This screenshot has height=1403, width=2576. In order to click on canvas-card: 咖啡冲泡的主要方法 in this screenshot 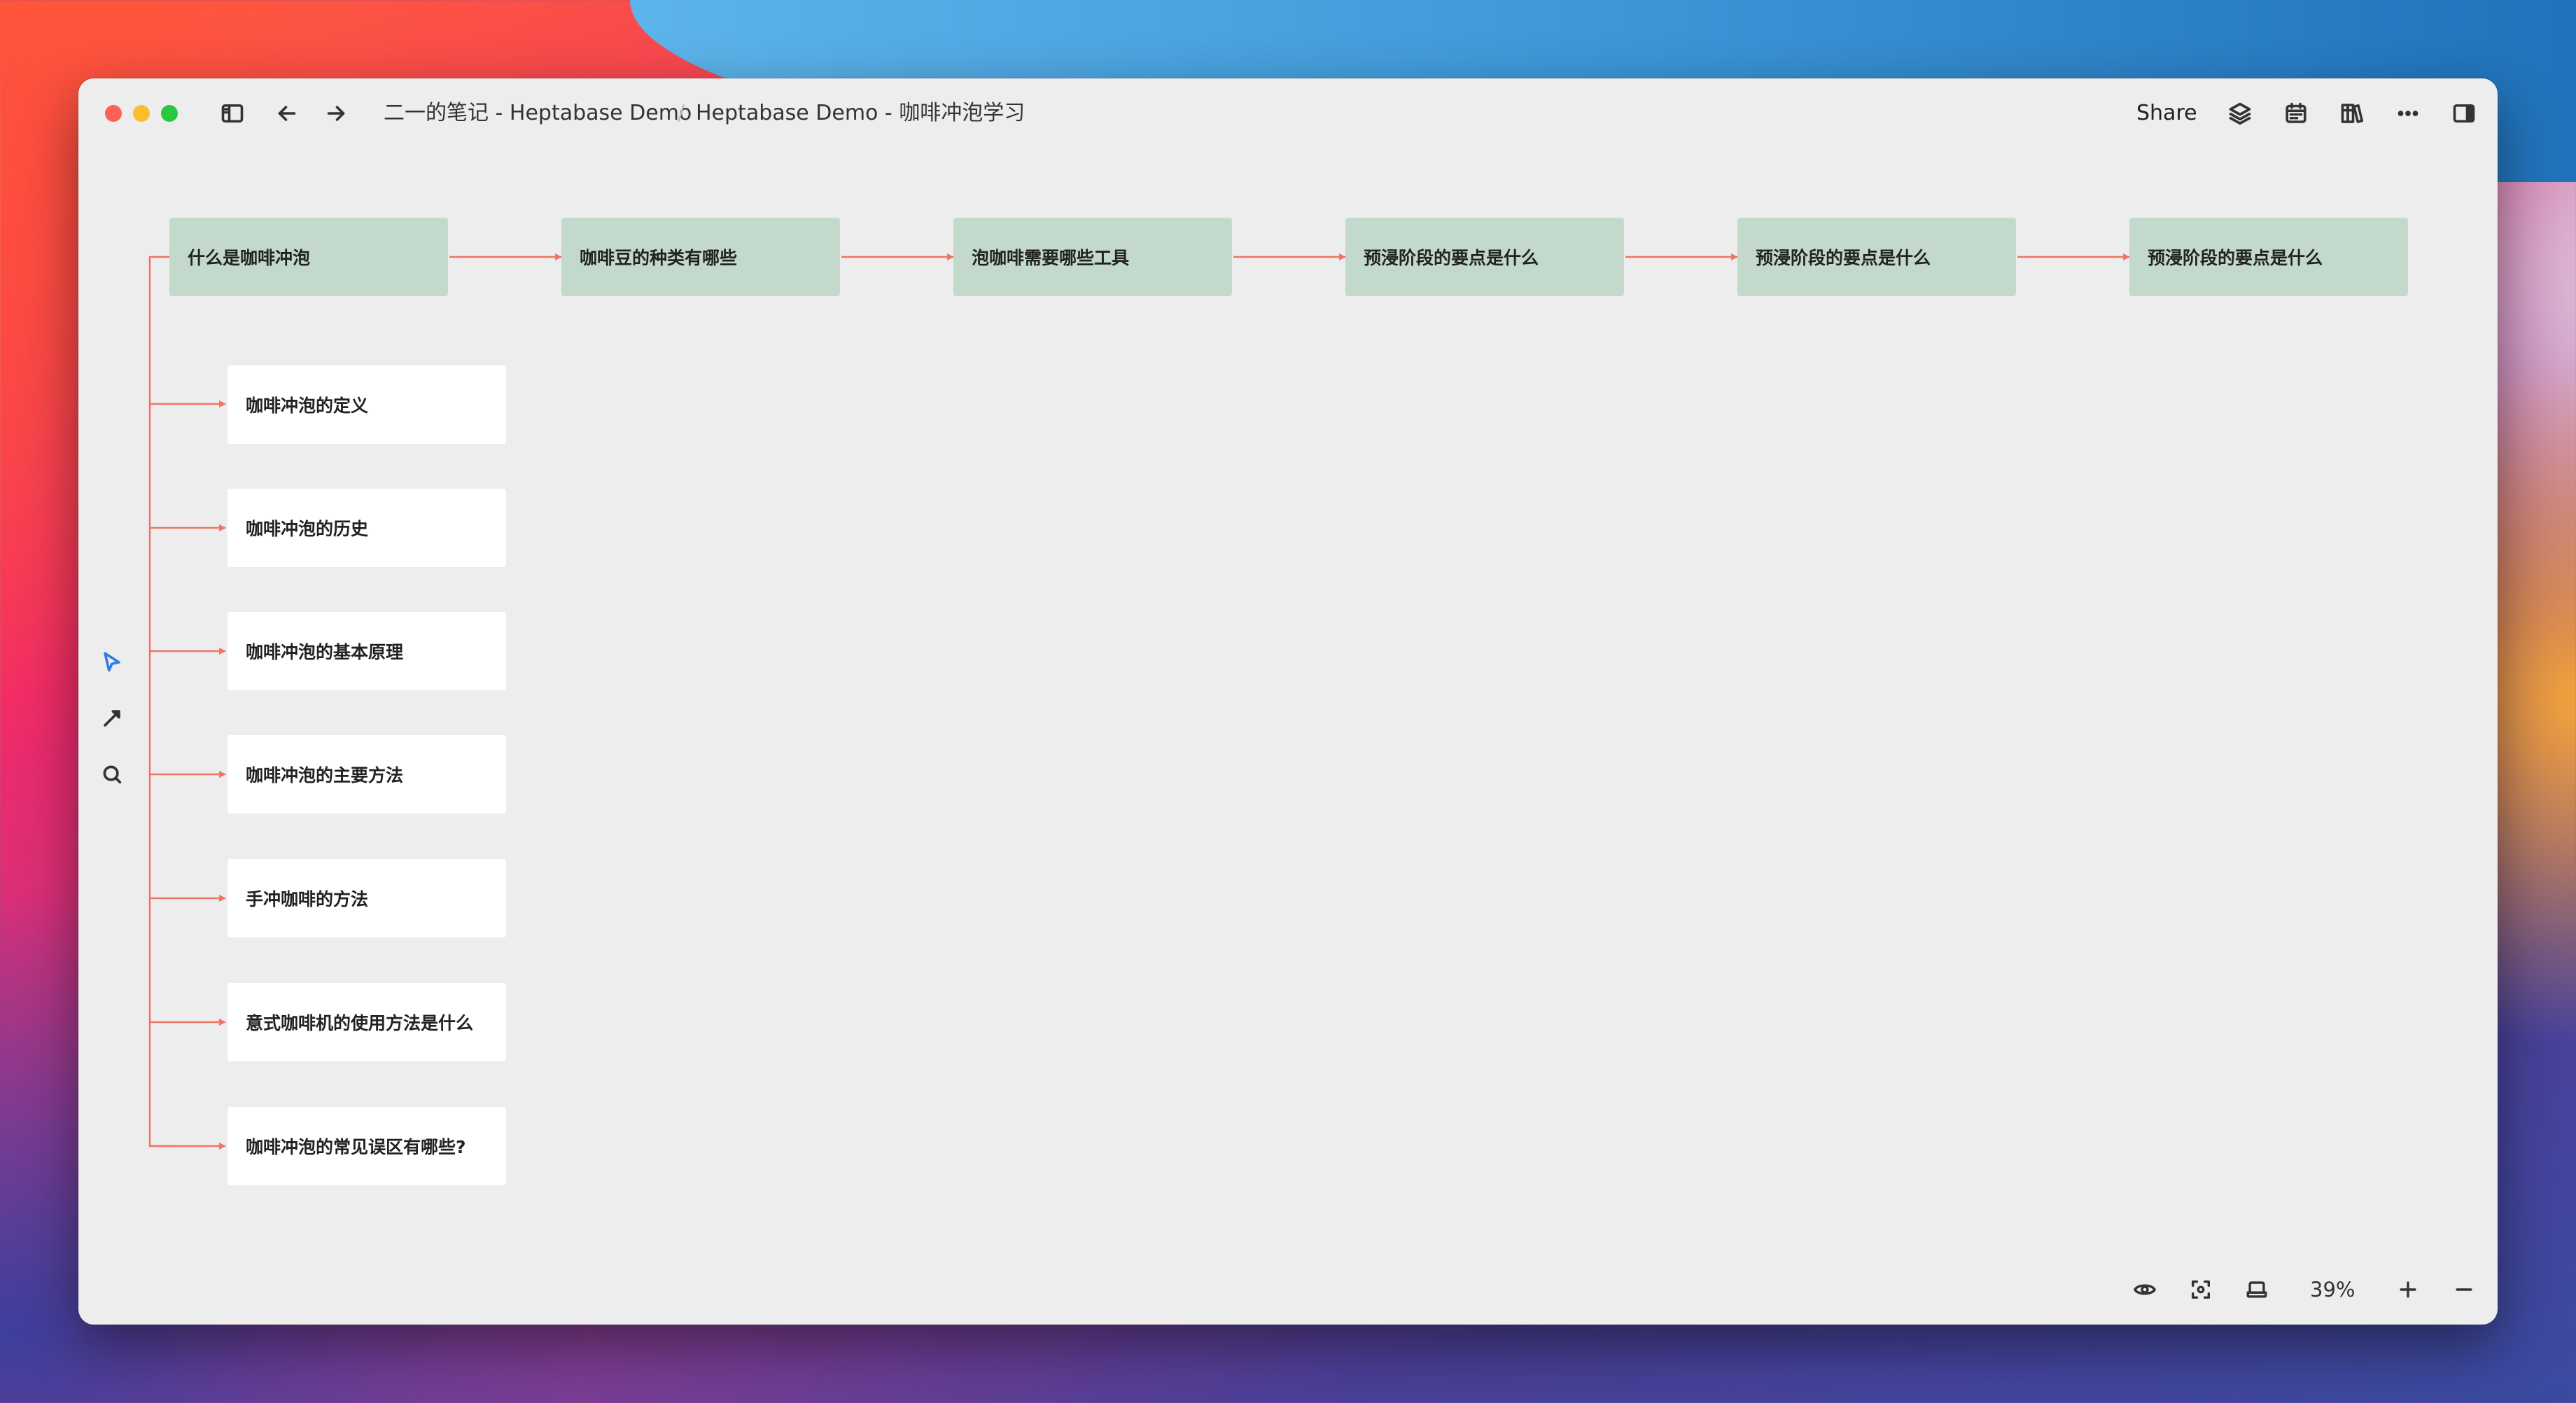, I will do `click(366, 774)`.